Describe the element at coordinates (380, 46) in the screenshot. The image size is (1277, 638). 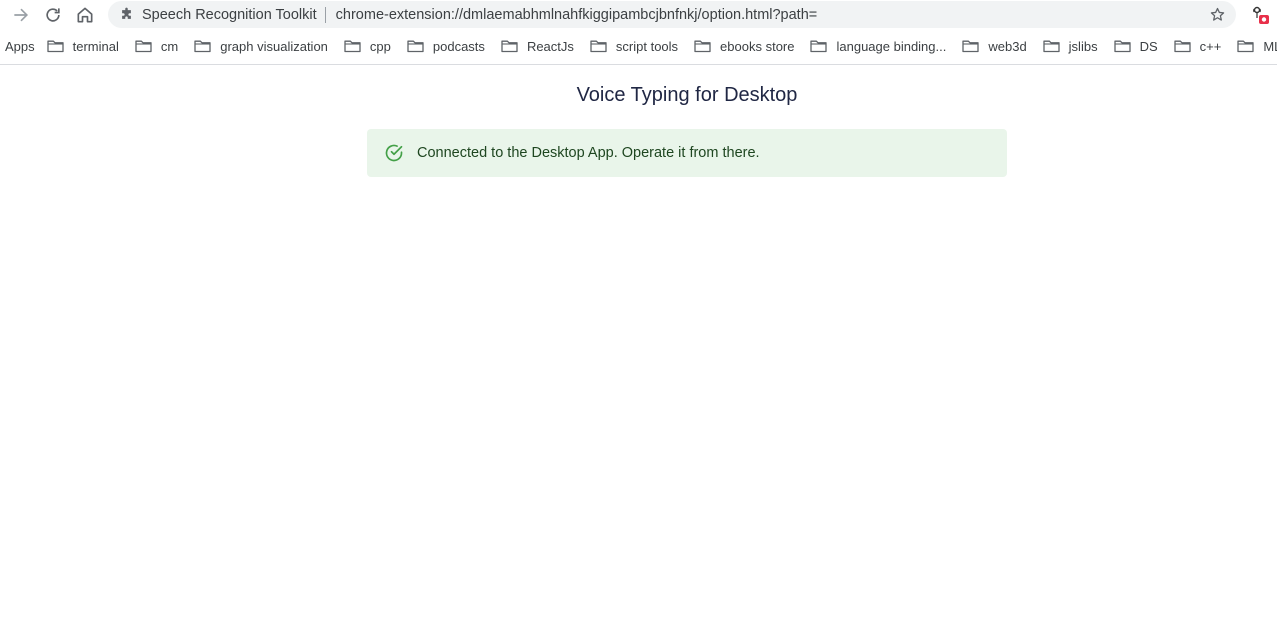
I see `bookmark-label: cpp` at that location.